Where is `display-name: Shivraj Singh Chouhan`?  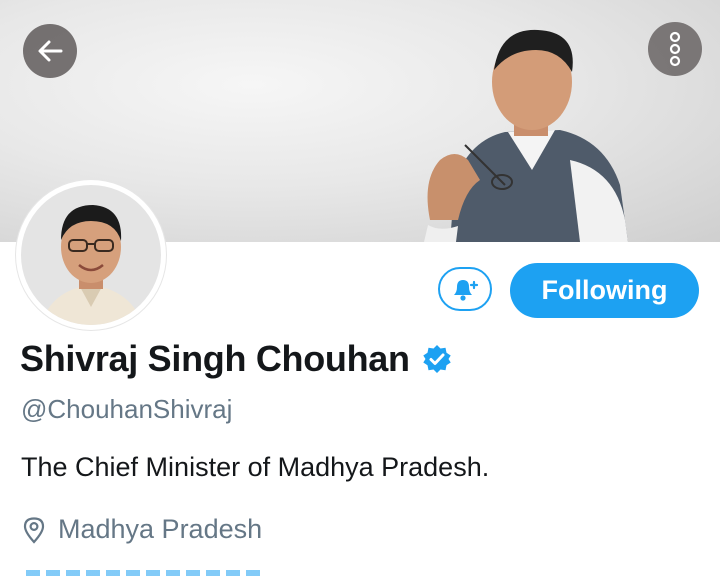 display-name: Shivraj Singh Chouhan is located at coordinates (215, 358).